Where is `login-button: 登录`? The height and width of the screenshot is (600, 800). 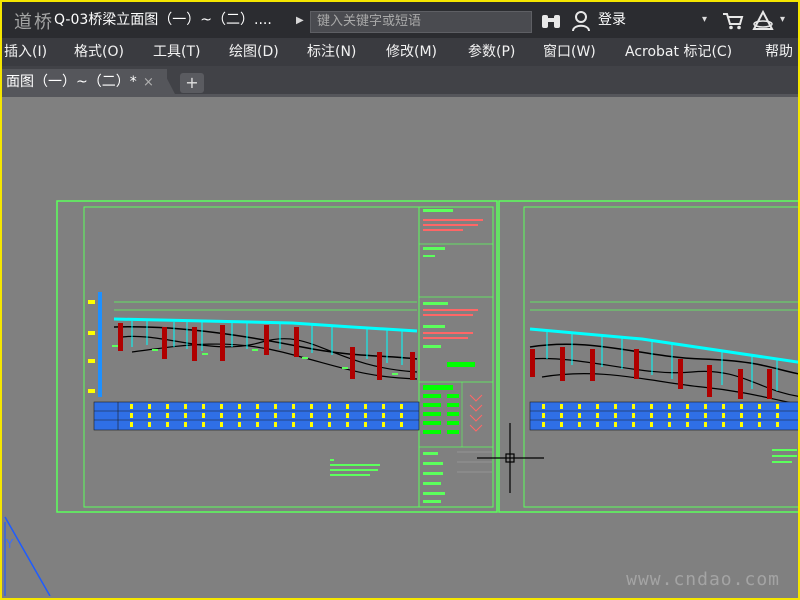
login-button: 登录 is located at coordinates (612, 20).